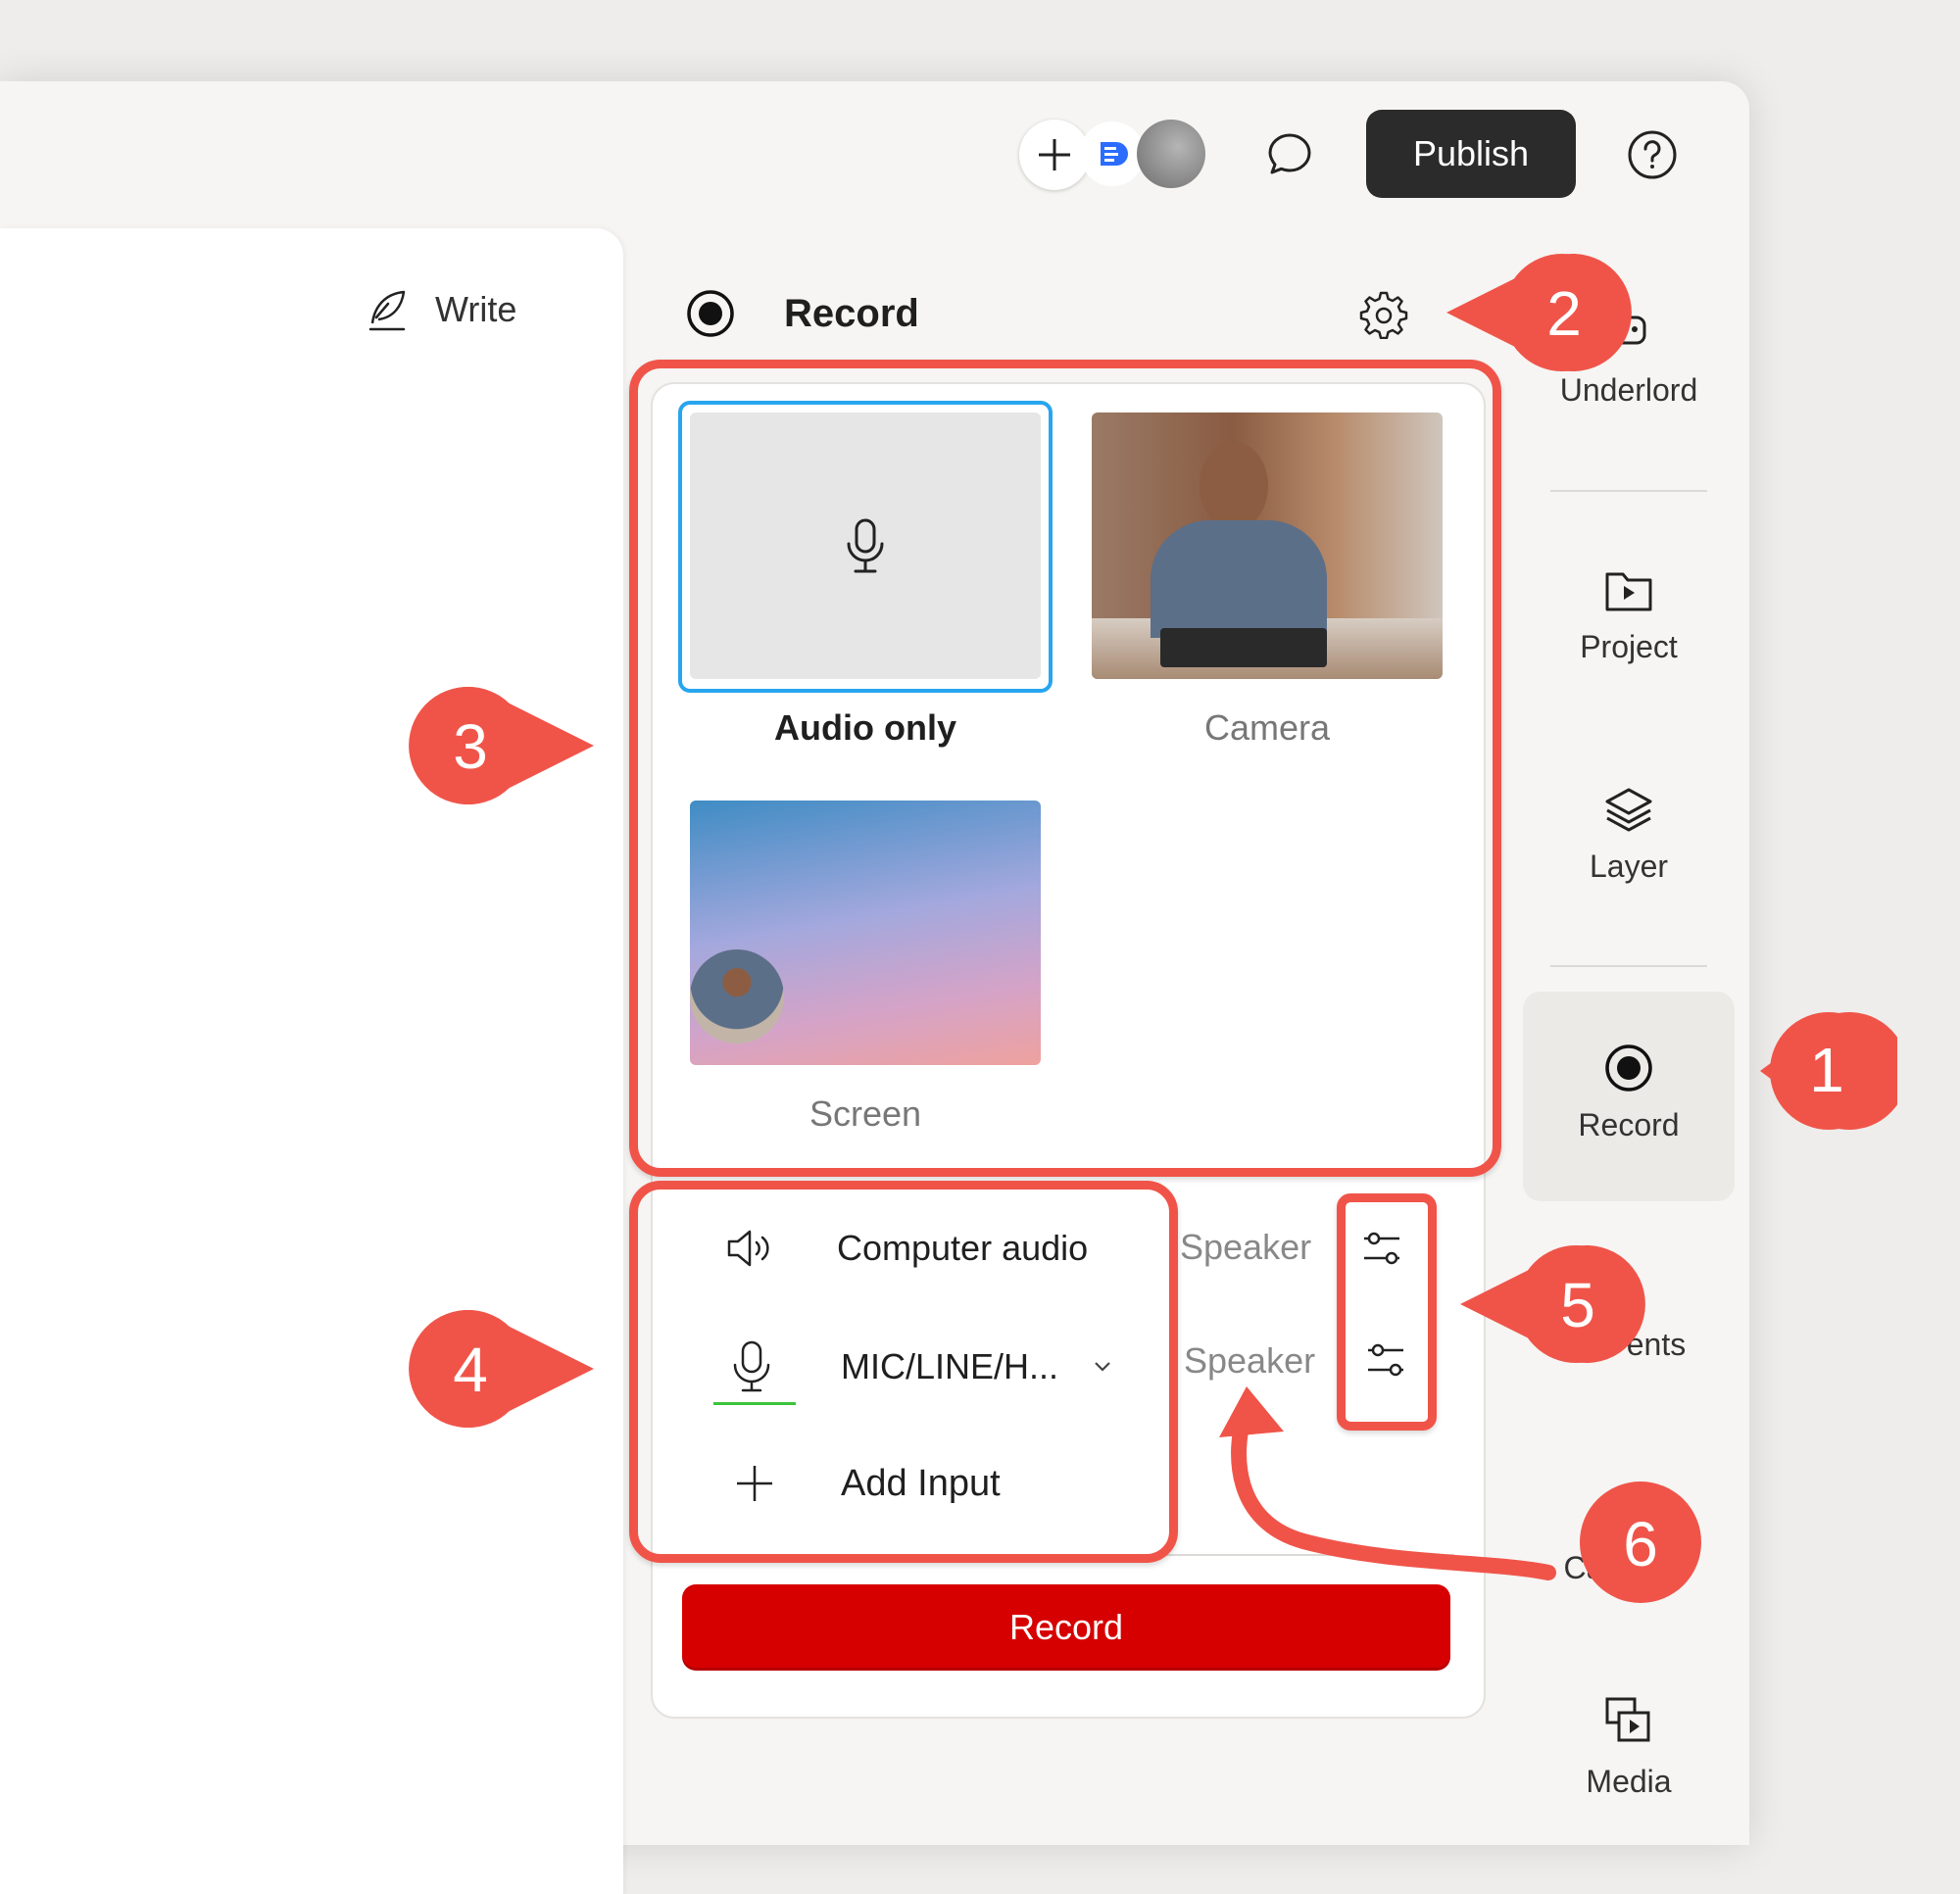  What do you see at coordinates (1627, 1719) in the screenshot?
I see `media-icon` at bounding box center [1627, 1719].